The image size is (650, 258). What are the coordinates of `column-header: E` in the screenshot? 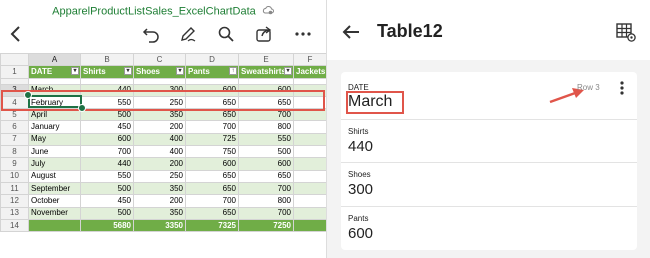 It's located at (266, 59).